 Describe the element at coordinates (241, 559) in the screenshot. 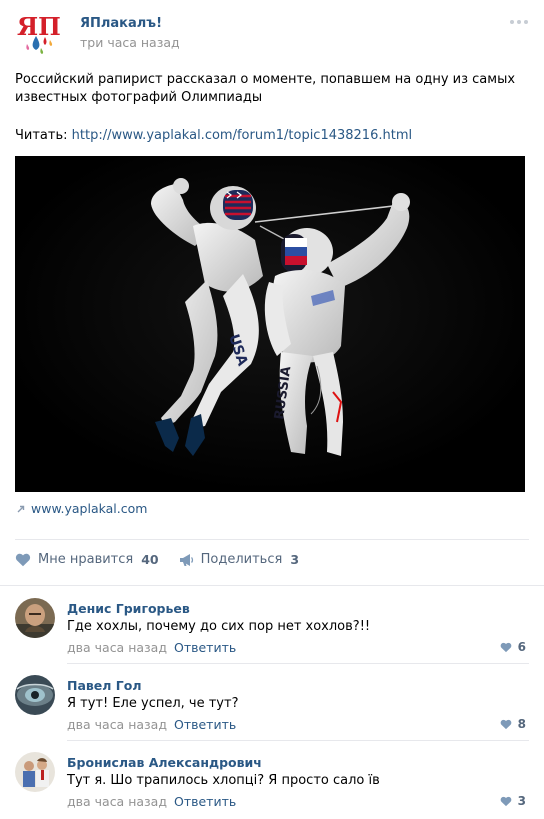

I see `share-label: Поделиться` at that location.